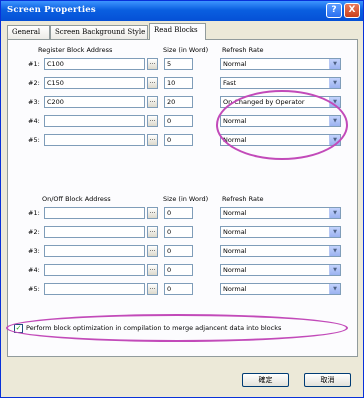  What do you see at coordinates (99, 32) in the screenshot?
I see `tab-screen-background-style: Screen Background Style` at bounding box center [99, 32].